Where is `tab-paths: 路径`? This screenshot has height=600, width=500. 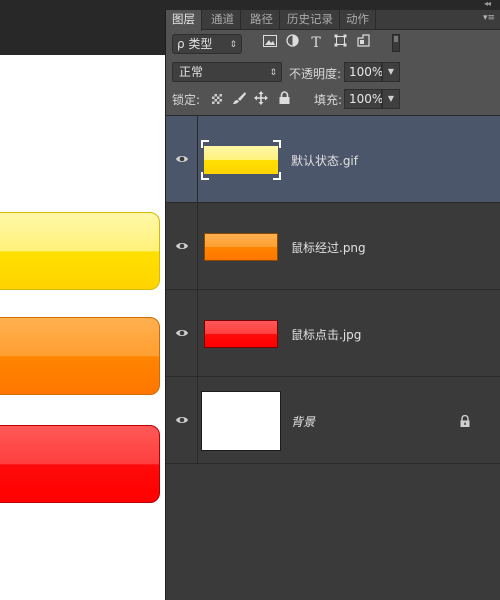
tab-paths: 路径 is located at coordinates (262, 20).